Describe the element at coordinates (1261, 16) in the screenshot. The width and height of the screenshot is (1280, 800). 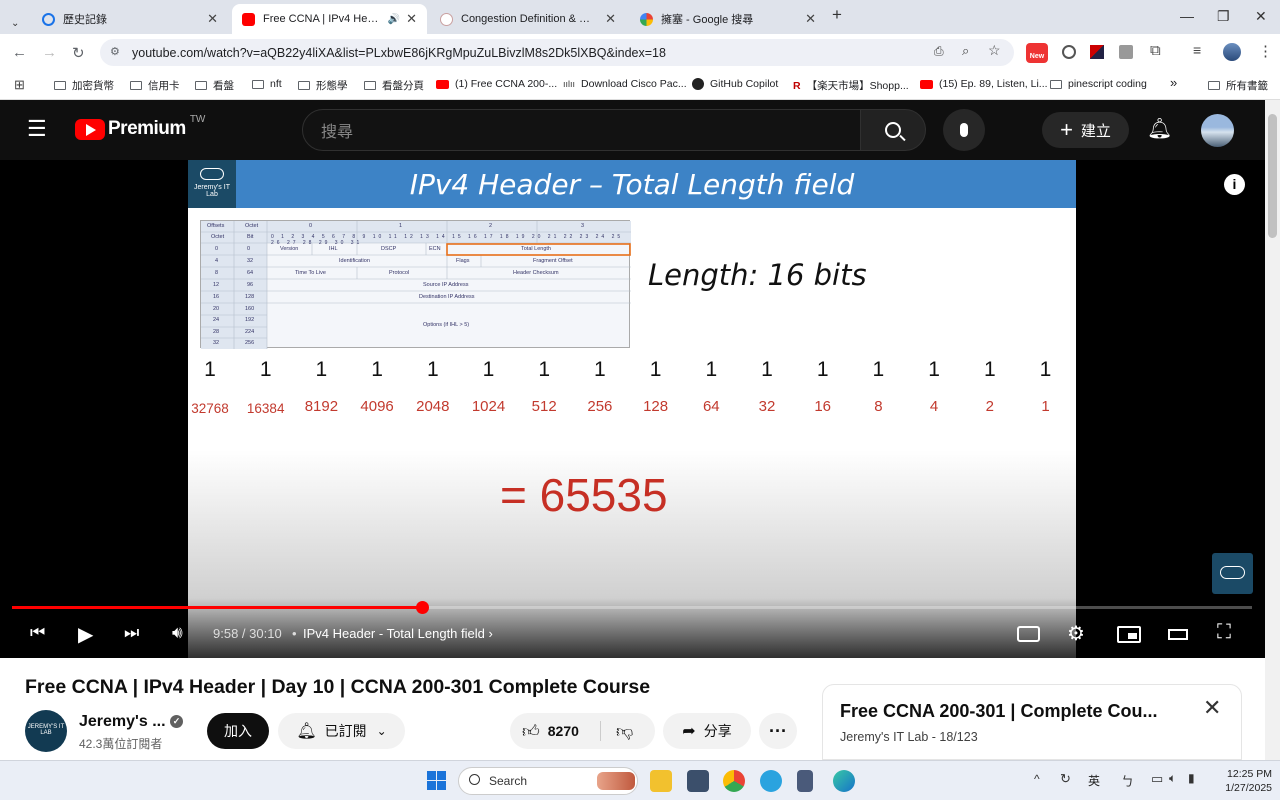
I see `close-window-icon: ✕` at that location.